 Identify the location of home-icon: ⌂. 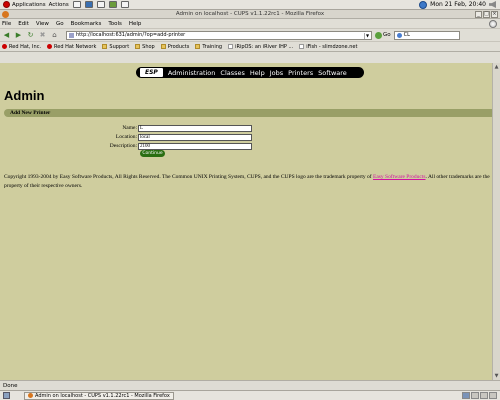
(54, 35).